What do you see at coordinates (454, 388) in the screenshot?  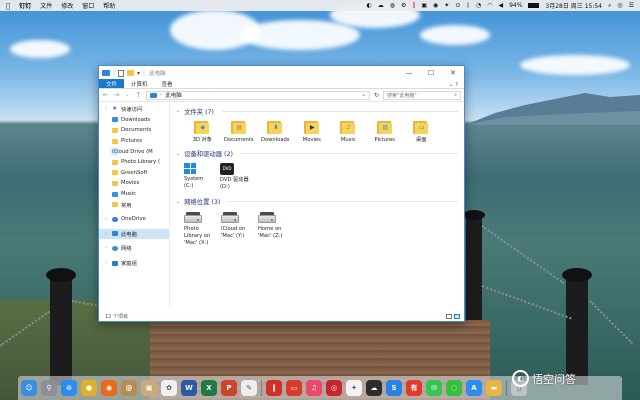 I see `wechat-icon: ◌` at bounding box center [454, 388].